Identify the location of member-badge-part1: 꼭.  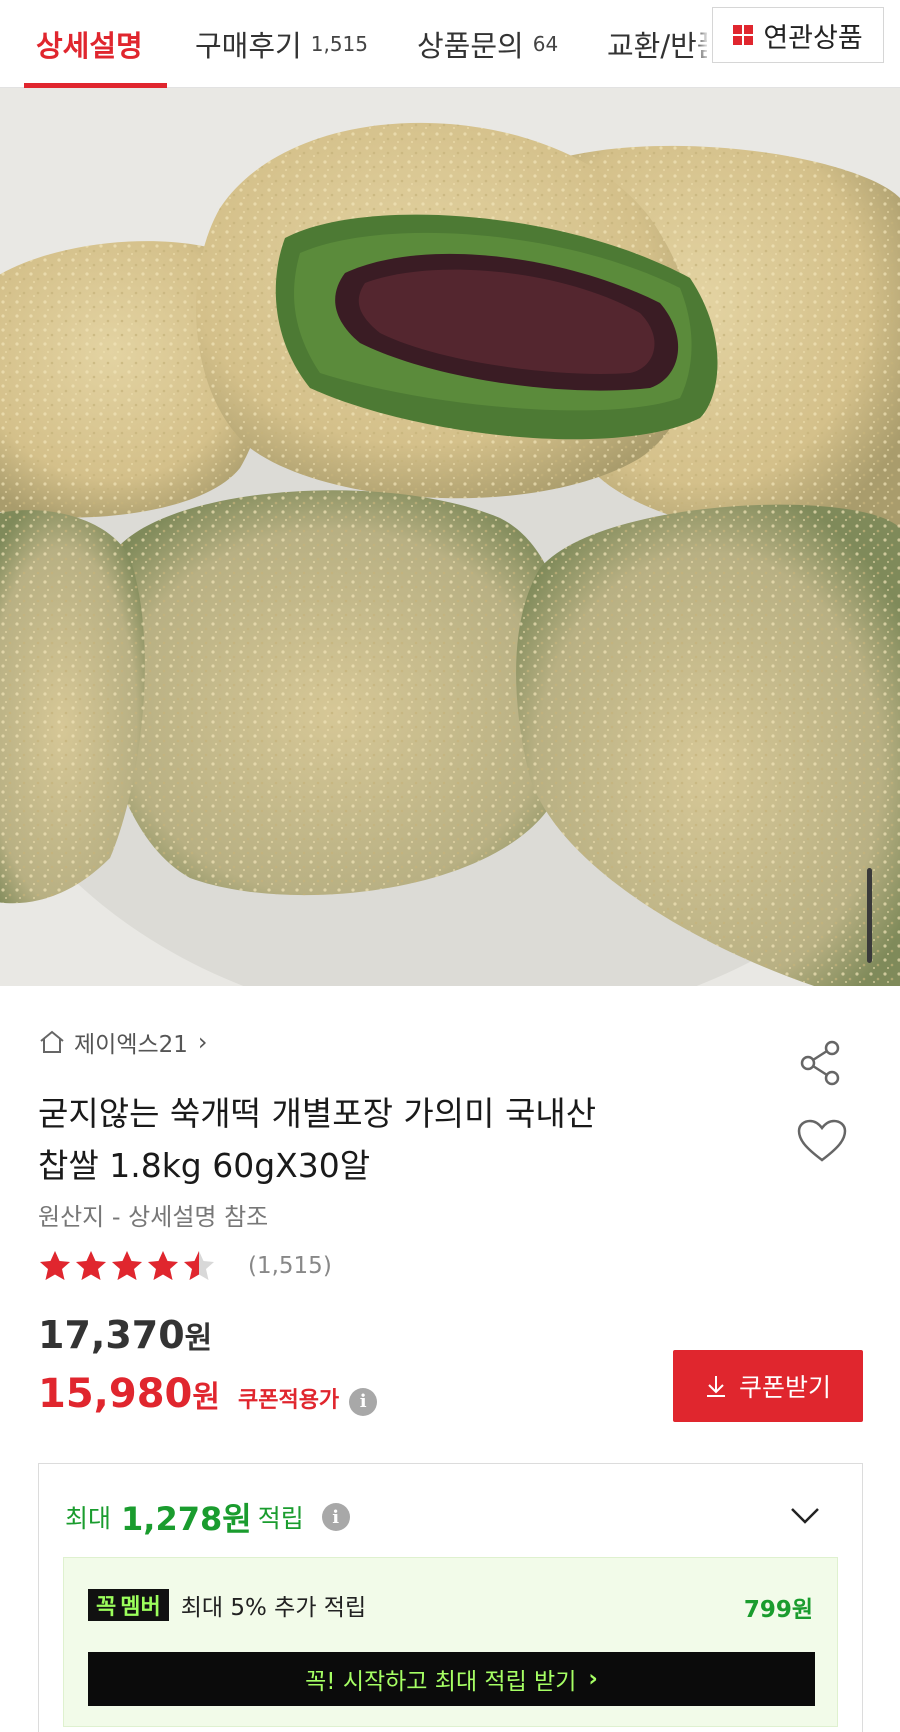
(106, 1607).